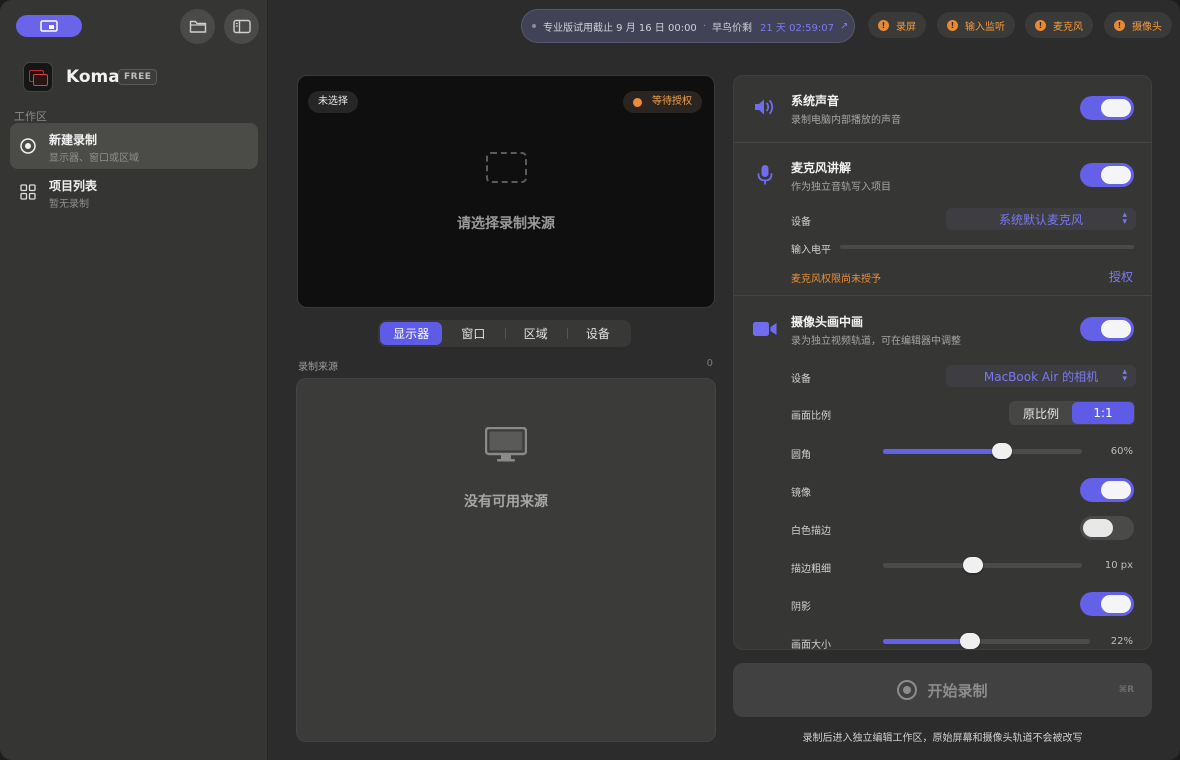 The image size is (1180, 760). Describe the element at coordinates (1121, 641) in the screenshot. I see `frame-size-value: 22%` at that location.